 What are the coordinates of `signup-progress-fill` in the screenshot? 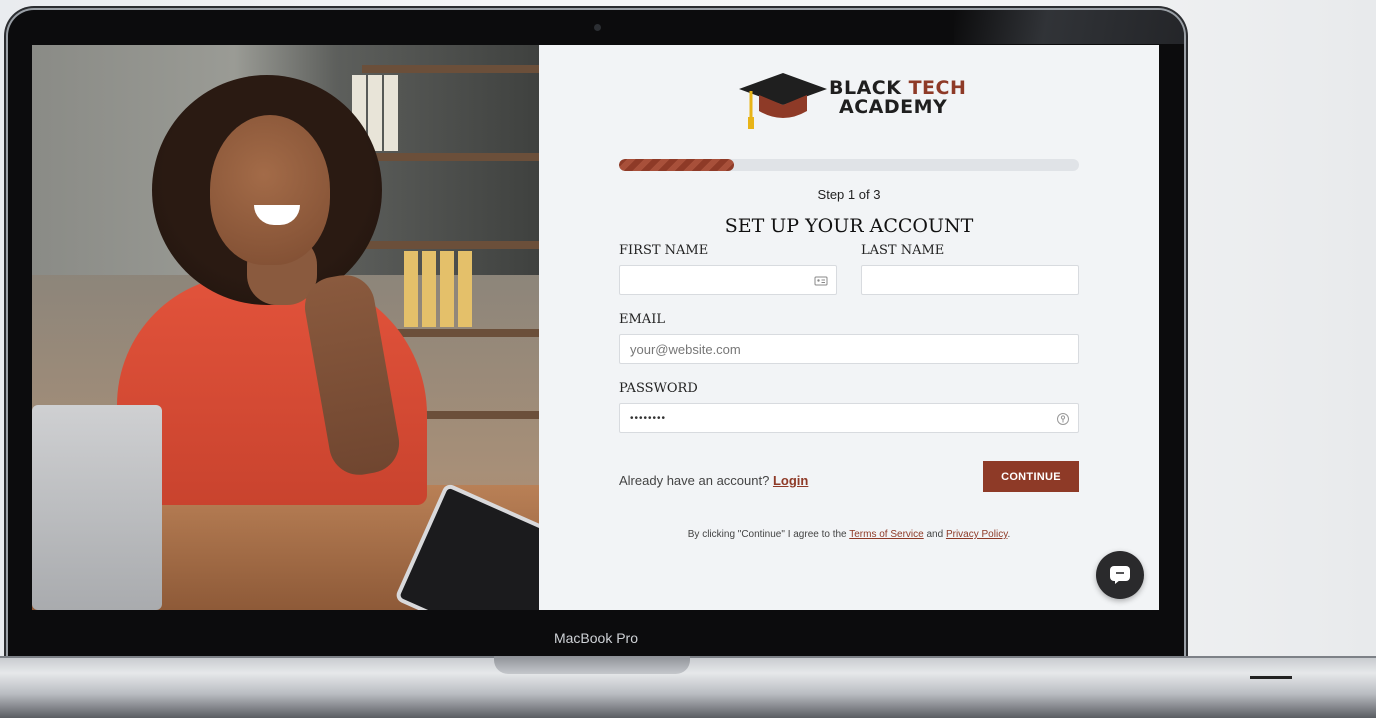 It's located at (676, 165).